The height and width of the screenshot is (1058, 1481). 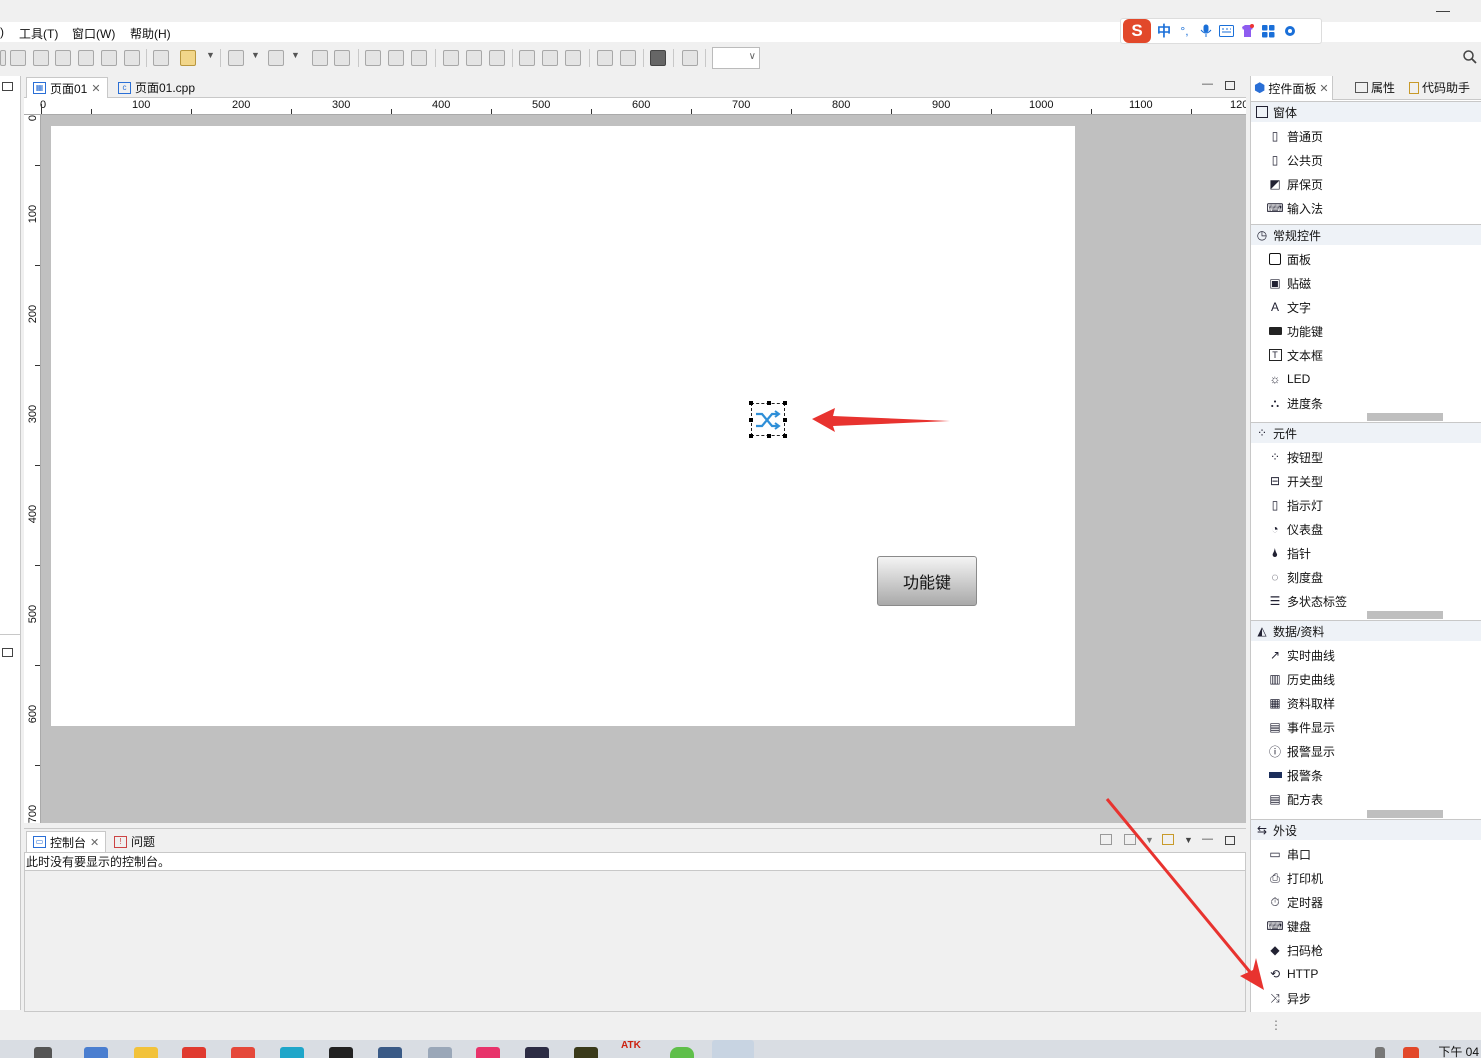 What do you see at coordinates (488, 1052) in the screenshot?
I see `media-player-icon` at bounding box center [488, 1052].